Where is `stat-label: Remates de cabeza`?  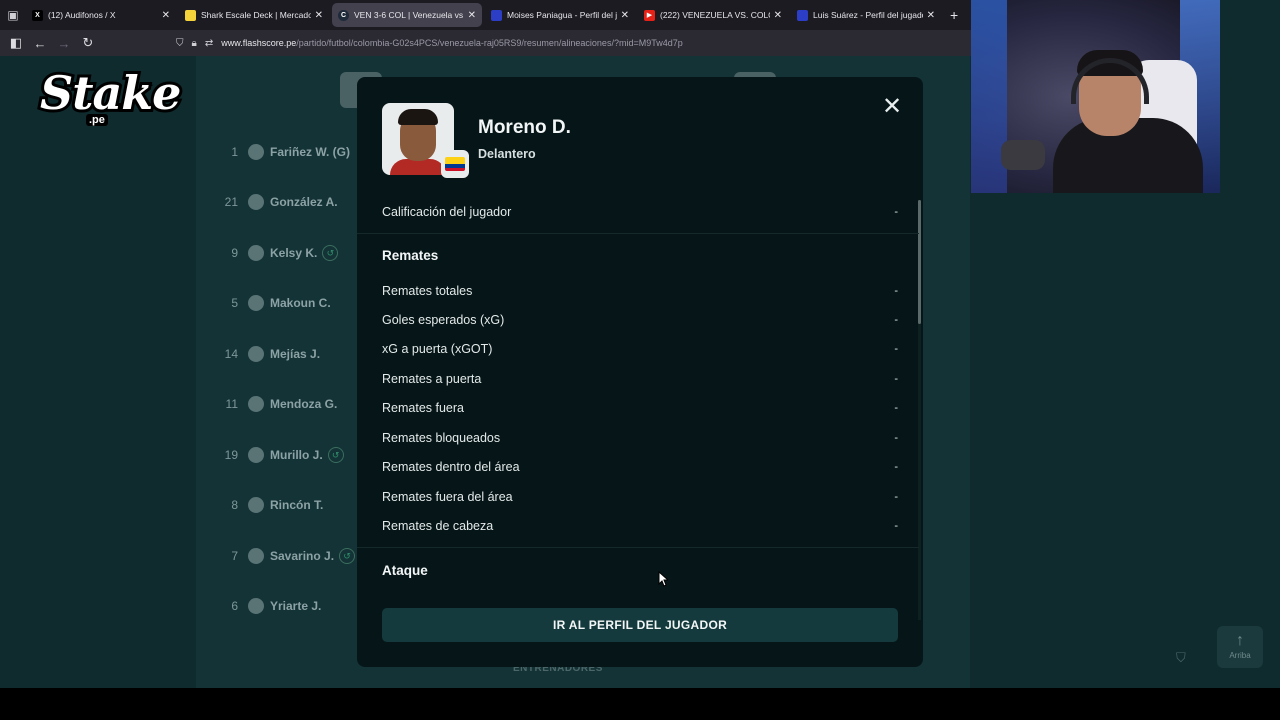
stat-label: Remates de cabeza is located at coordinates (438, 526).